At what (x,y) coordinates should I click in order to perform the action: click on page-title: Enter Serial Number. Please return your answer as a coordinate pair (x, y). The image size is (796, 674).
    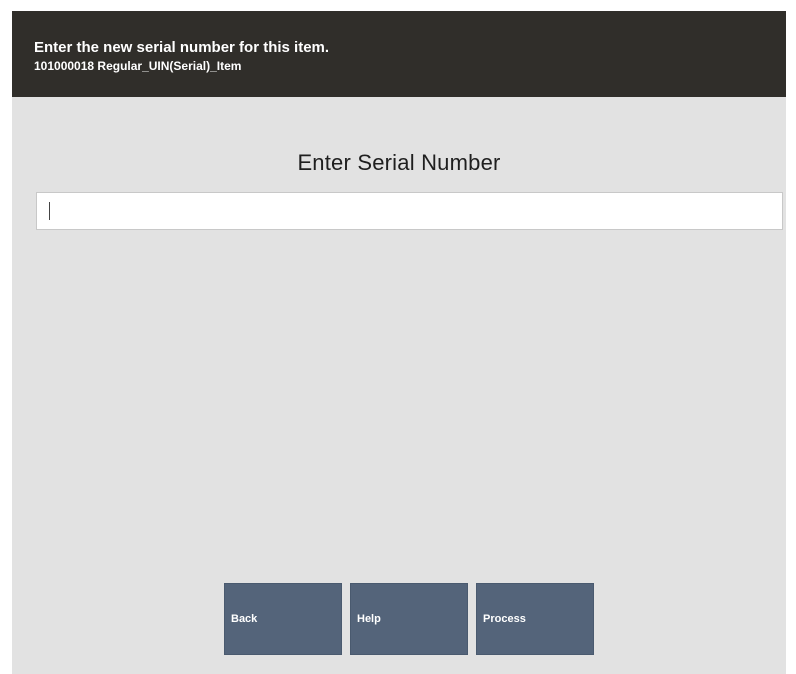
    Looking at the image, I should click on (399, 162).